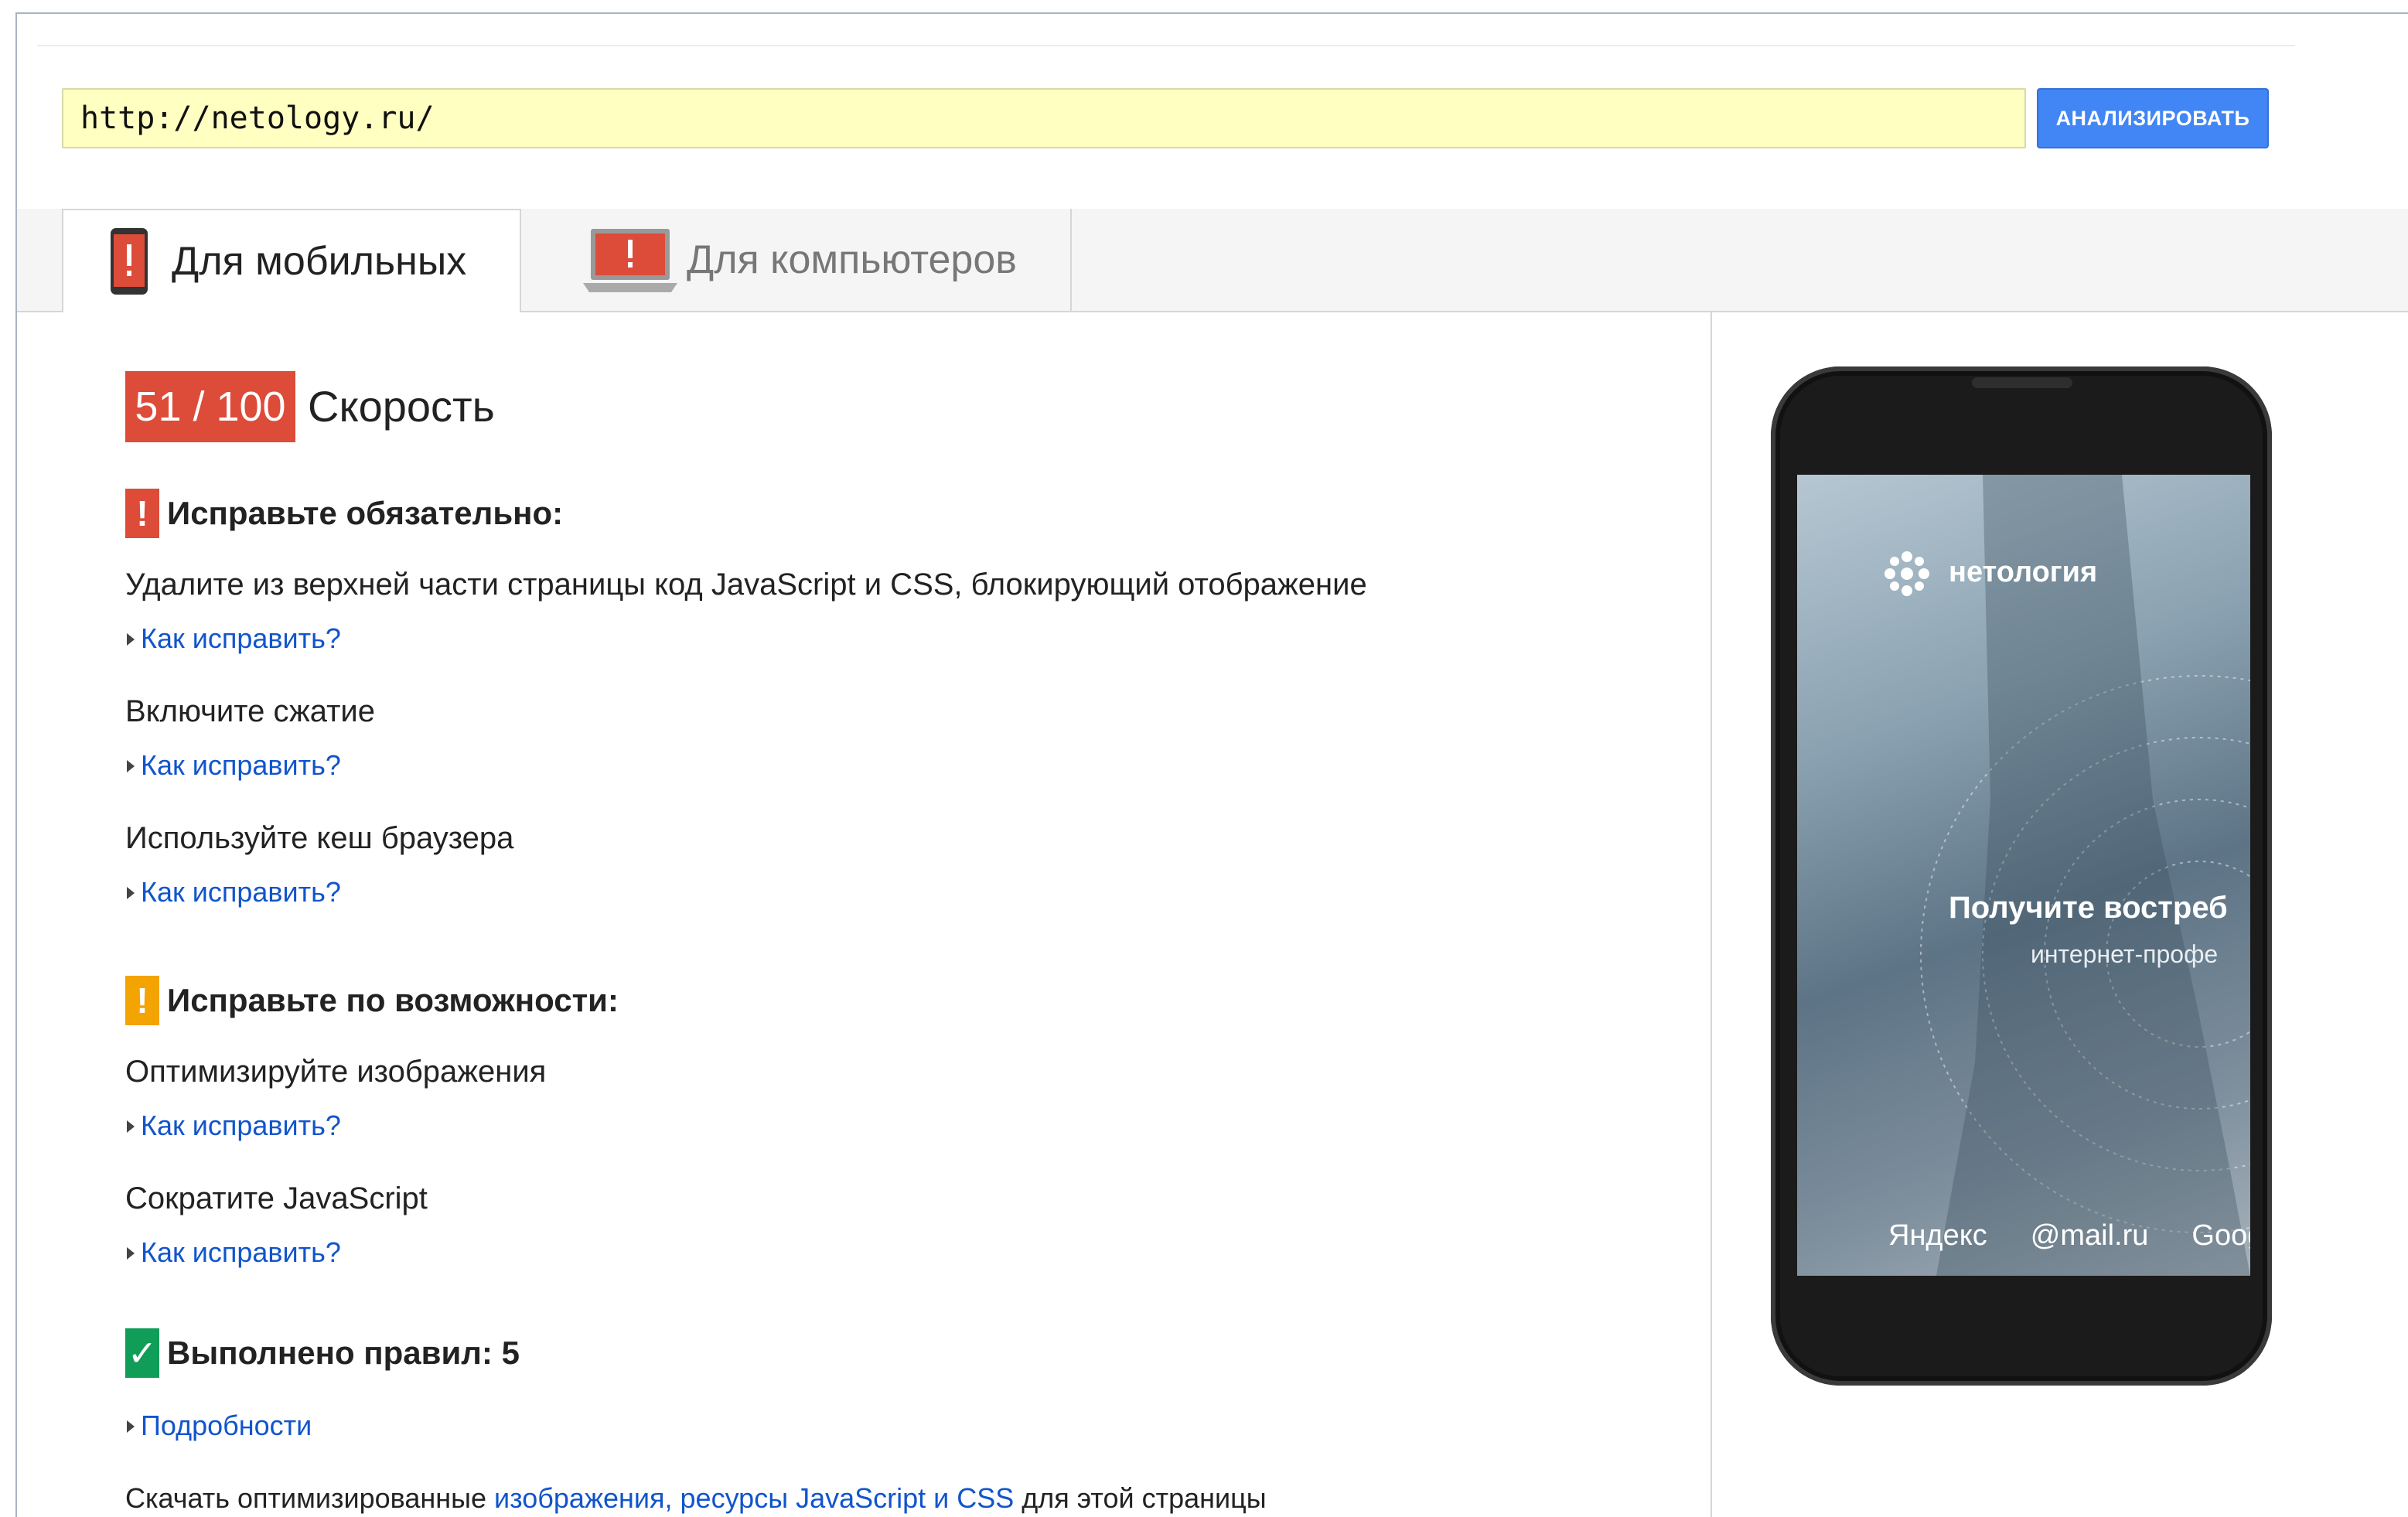  What do you see at coordinates (319, 838) in the screenshot?
I see `rule-title: Используйте кеш браузера` at bounding box center [319, 838].